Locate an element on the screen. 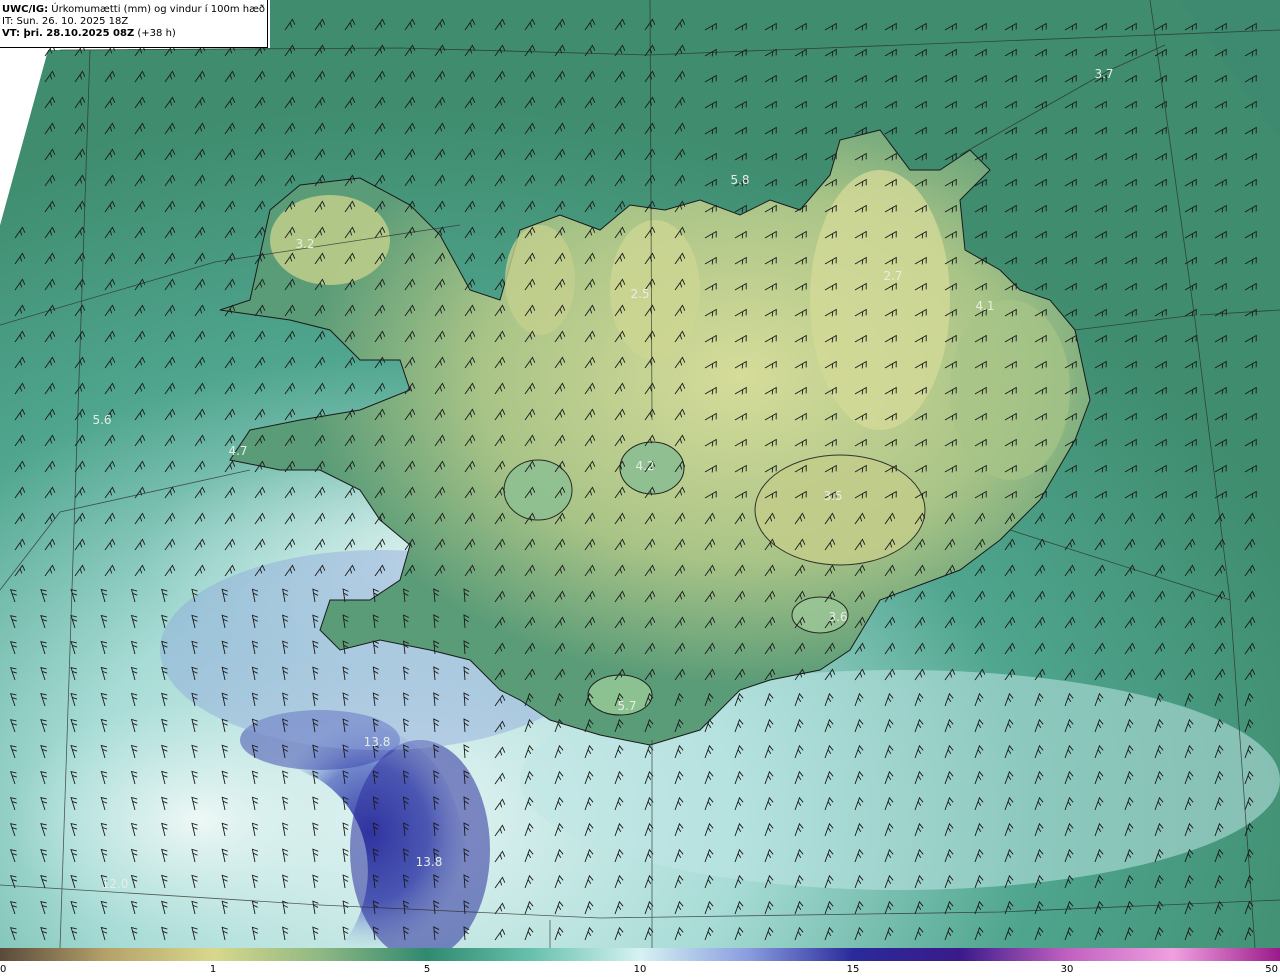 Image resolution: width=1280 pixels, height=978 pixels. precip-value-label: 4.7 is located at coordinates (237, 451).